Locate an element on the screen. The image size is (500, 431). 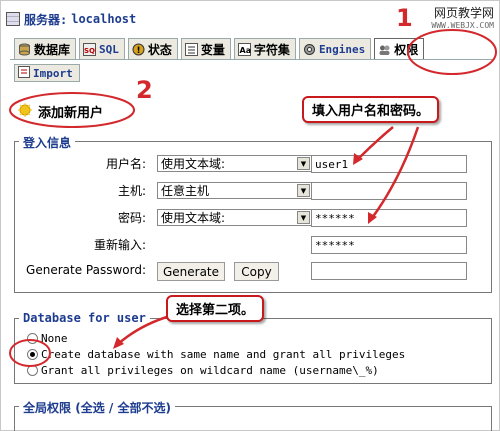
tab-privileges: 权限 is located at coordinates (399, 49).